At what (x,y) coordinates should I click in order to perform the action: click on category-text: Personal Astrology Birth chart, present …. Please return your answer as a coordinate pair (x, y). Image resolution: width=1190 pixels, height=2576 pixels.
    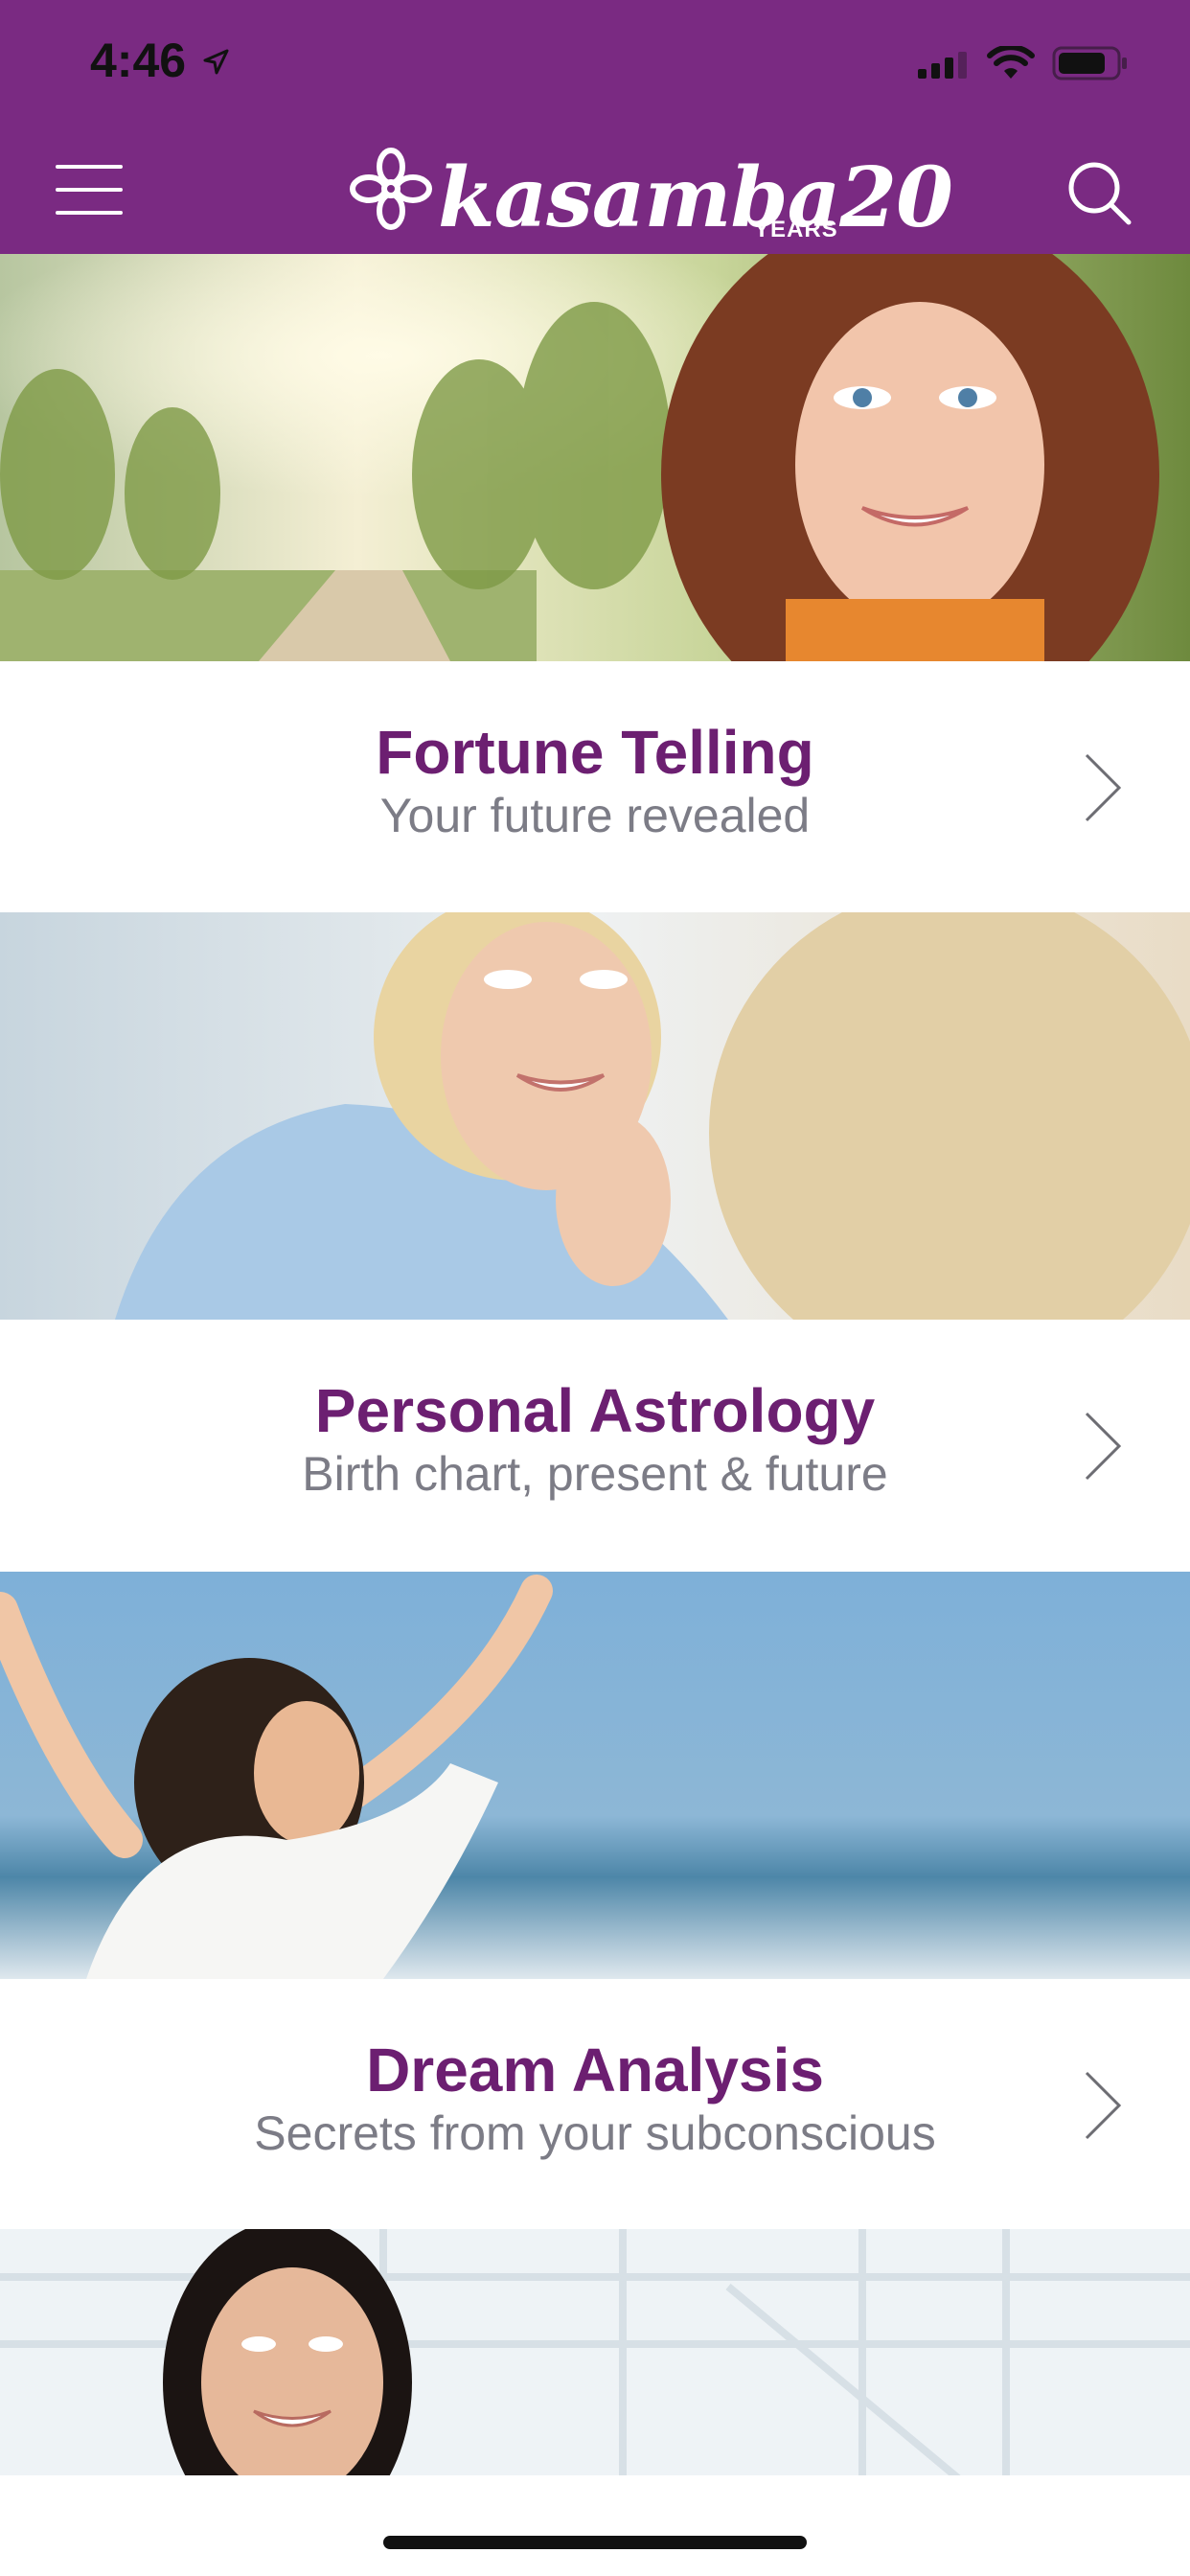
    Looking at the image, I should click on (595, 1444).